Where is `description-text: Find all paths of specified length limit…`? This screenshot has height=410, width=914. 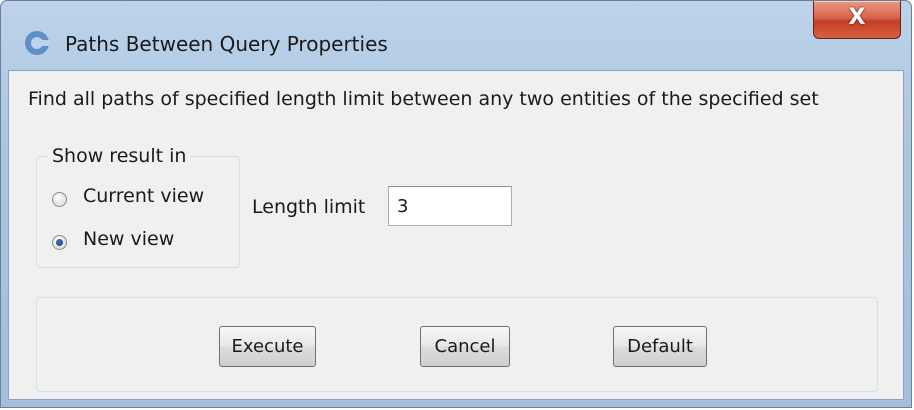 description-text: Find all paths of specified length limit… is located at coordinates (423, 99).